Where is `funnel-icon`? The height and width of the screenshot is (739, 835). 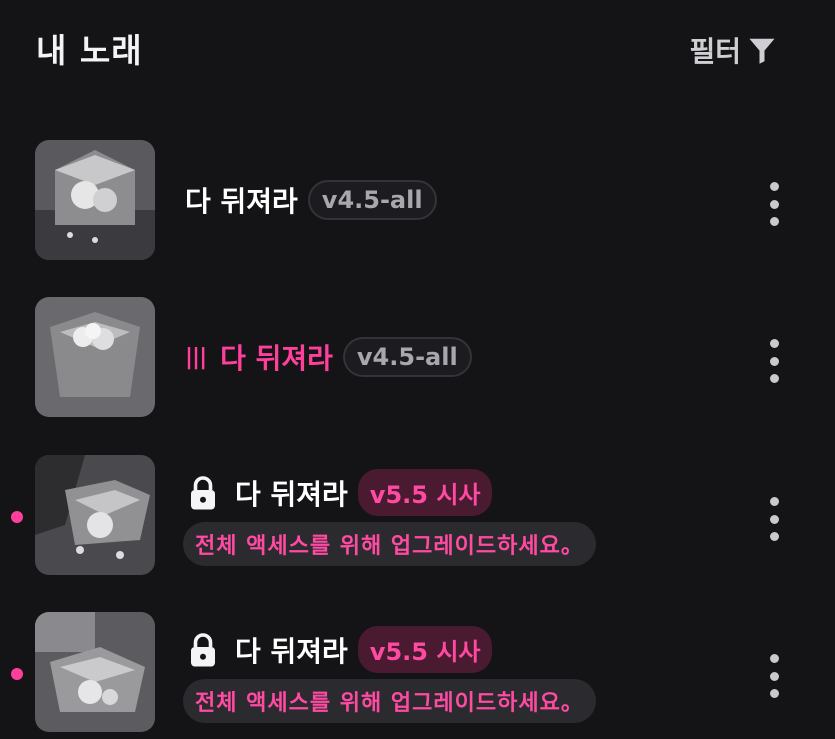
funnel-icon is located at coordinates (762, 51).